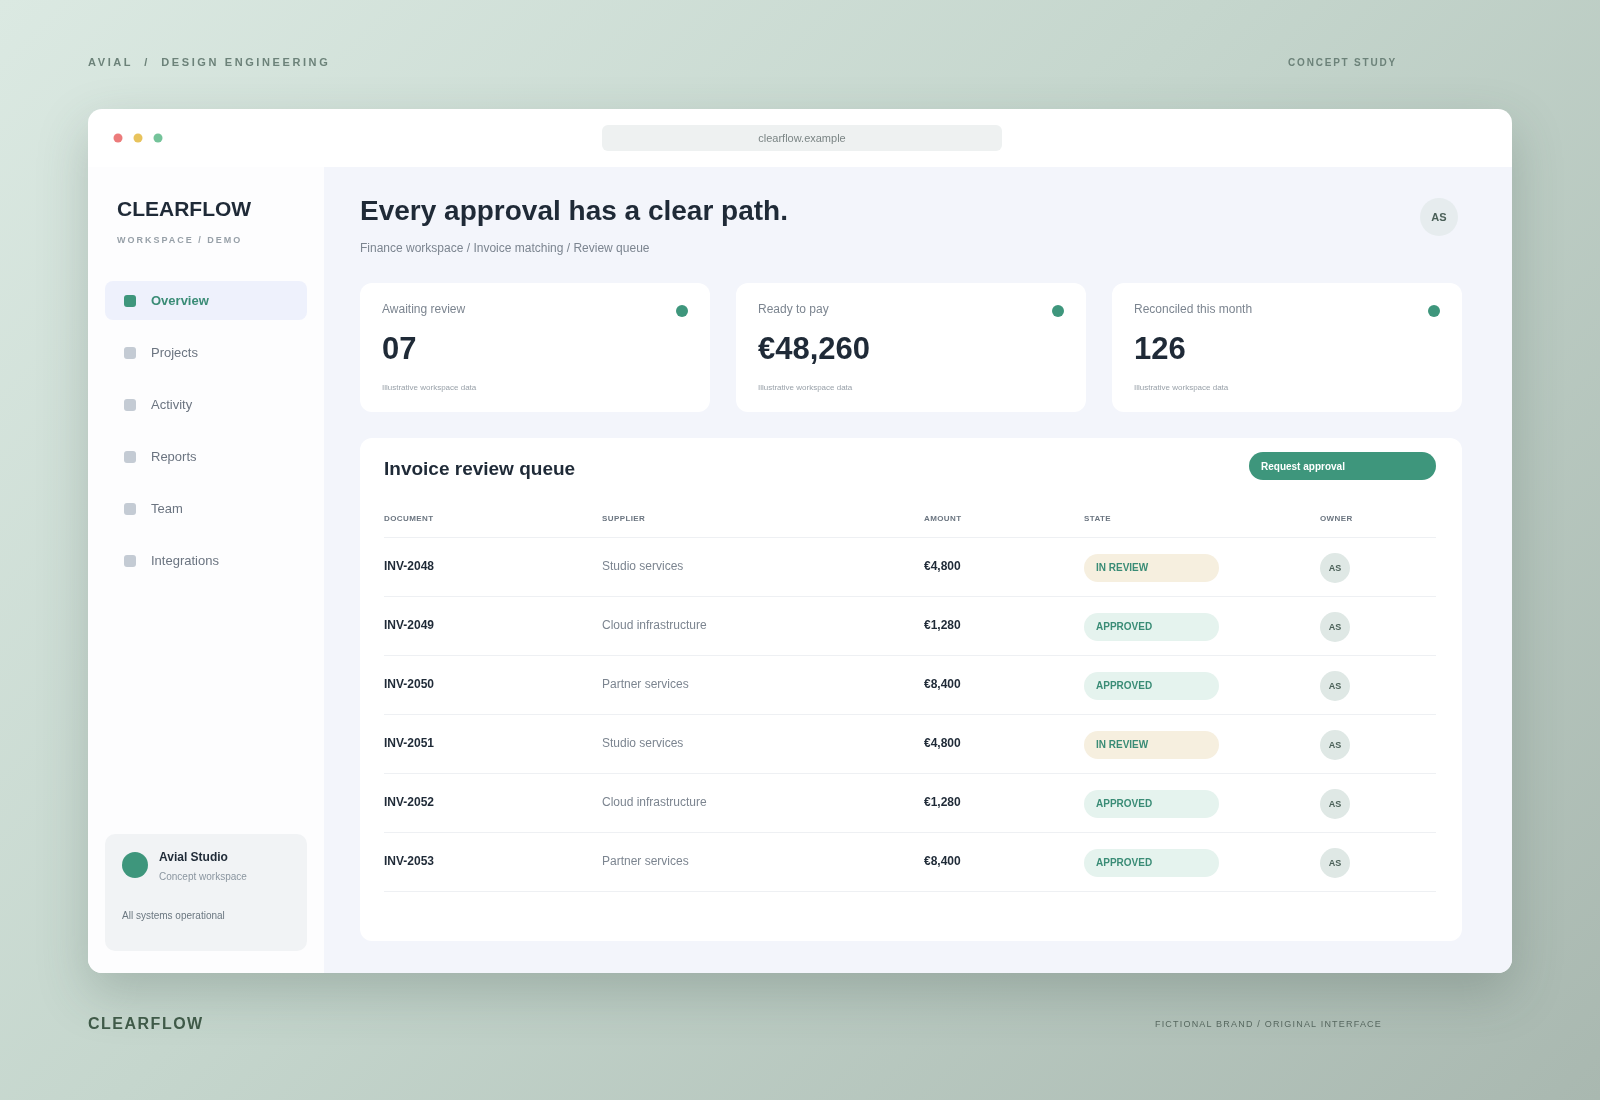 The image size is (1600, 1100). I want to click on stat-value: 126, so click(1160, 349).